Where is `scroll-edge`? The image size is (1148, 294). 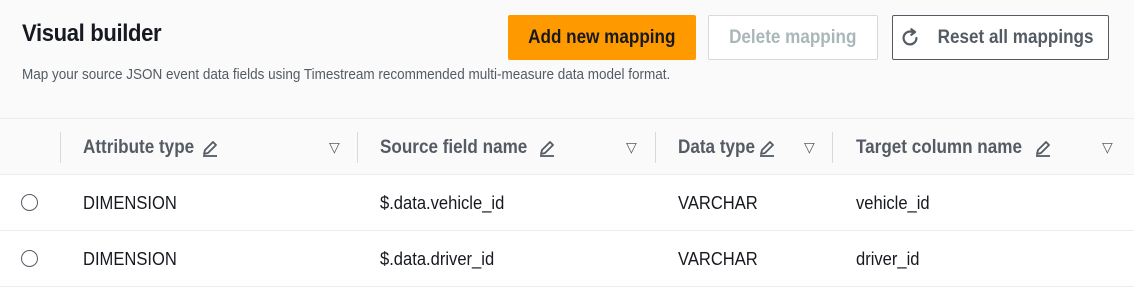 scroll-edge is located at coordinates (1141, 147).